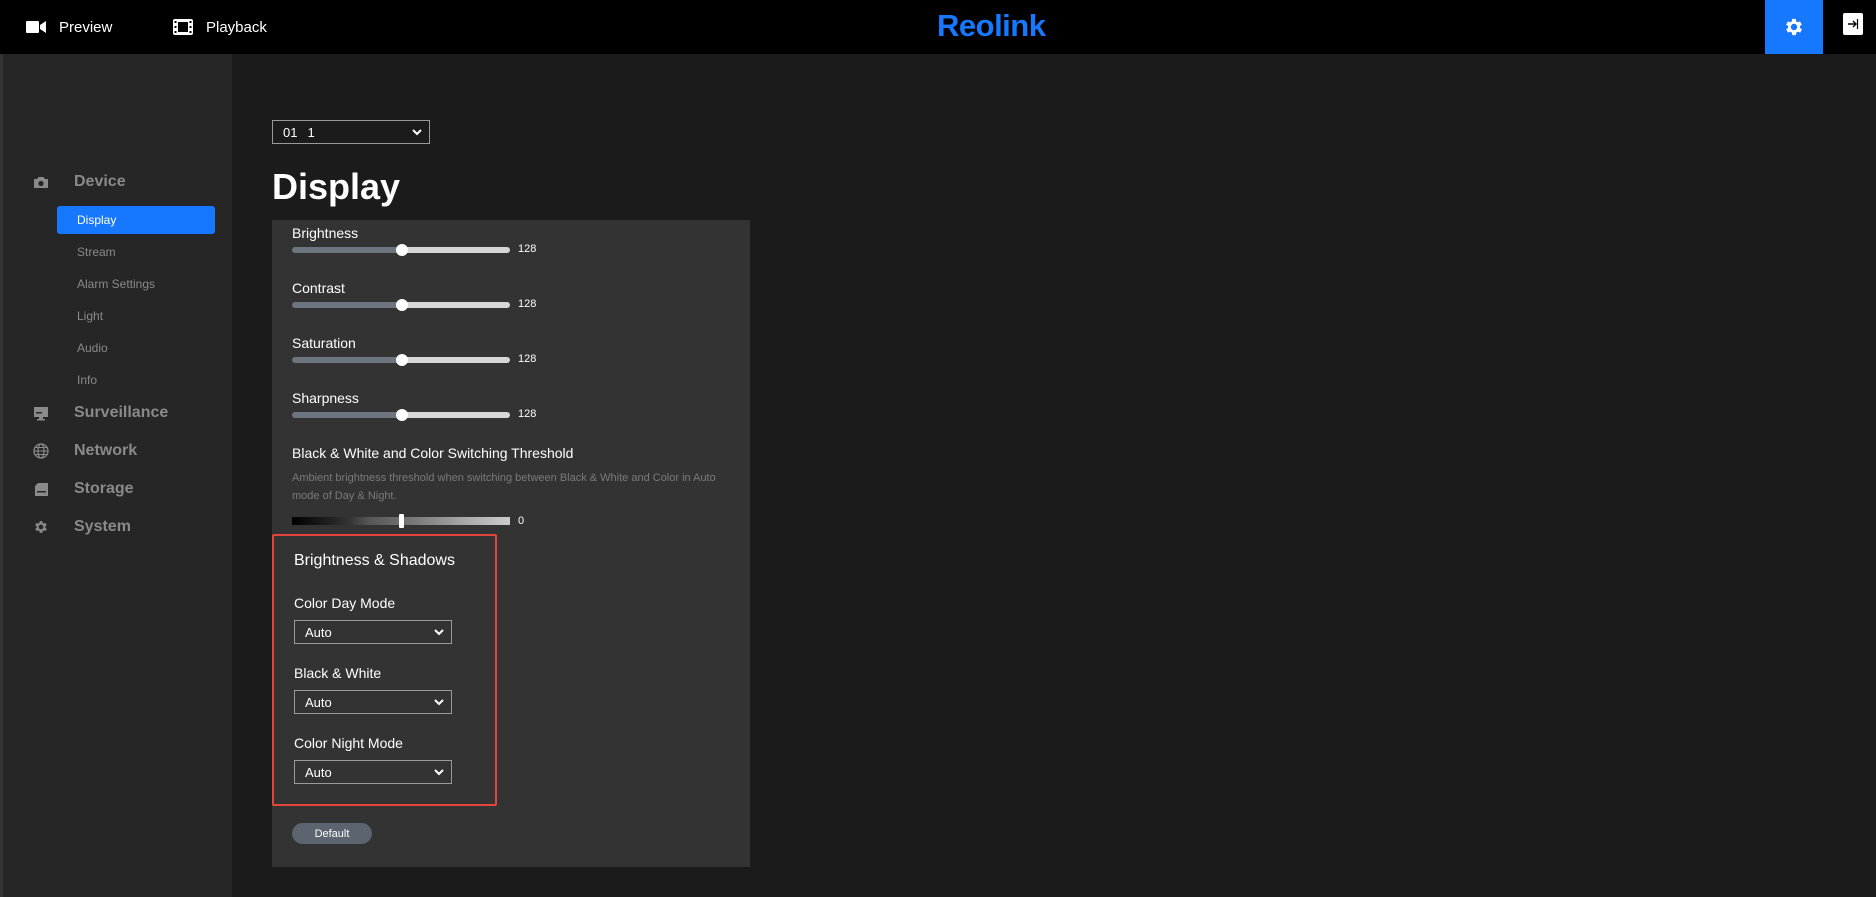 Image resolution: width=1876 pixels, height=897 pixels. I want to click on preview-tab: Preview, so click(69, 27).